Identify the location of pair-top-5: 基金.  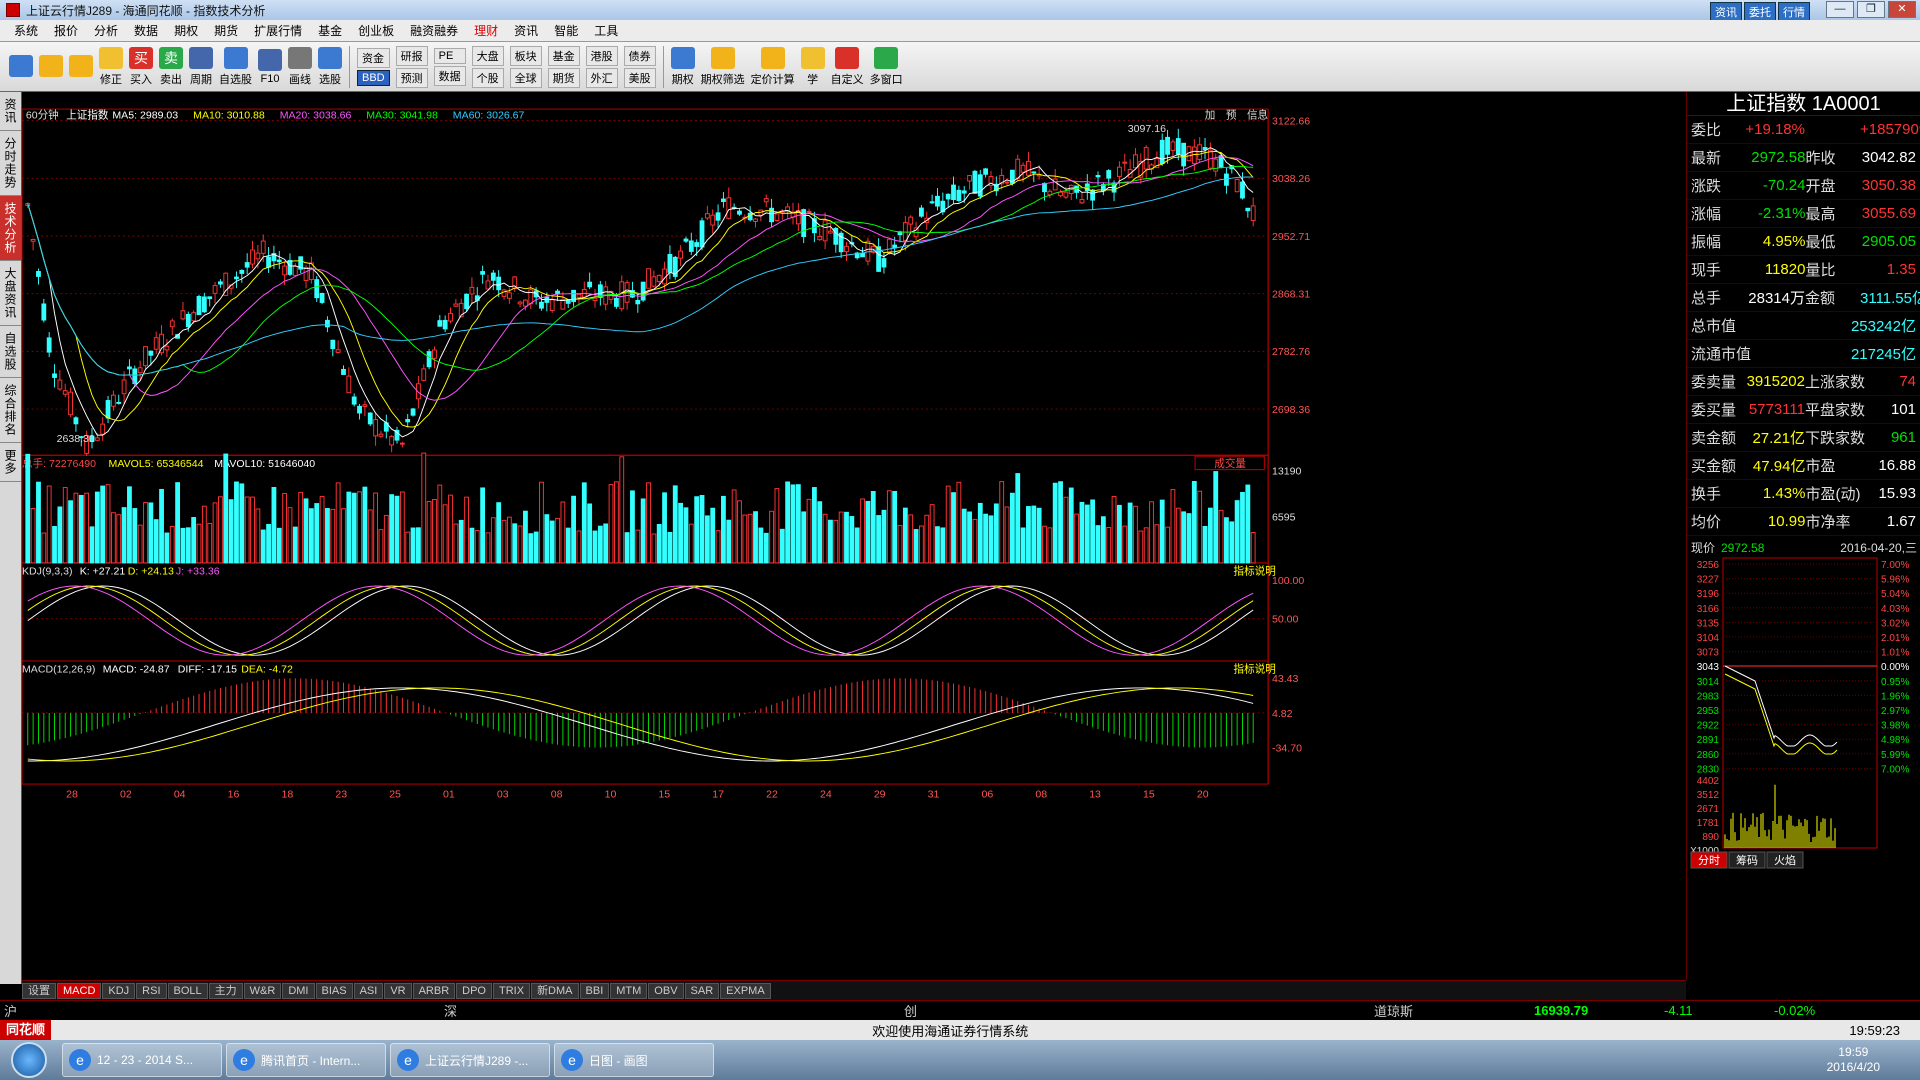
(563, 55).